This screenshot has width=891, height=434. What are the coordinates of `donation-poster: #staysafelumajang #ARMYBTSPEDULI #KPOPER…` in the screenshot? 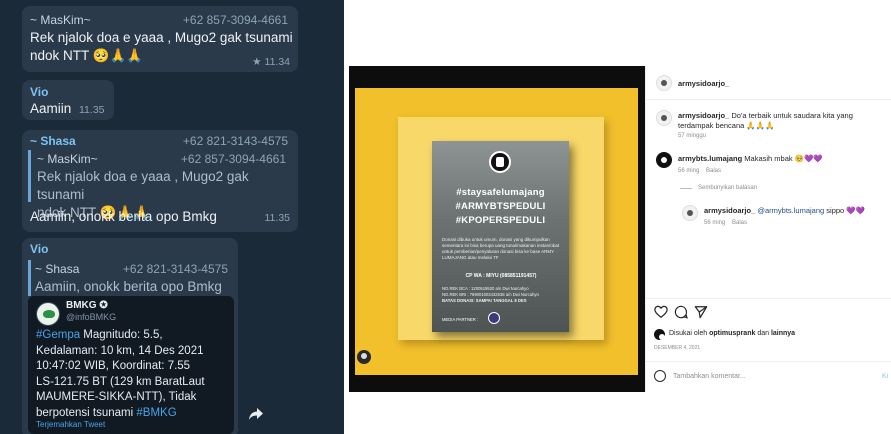 It's located at (500, 236).